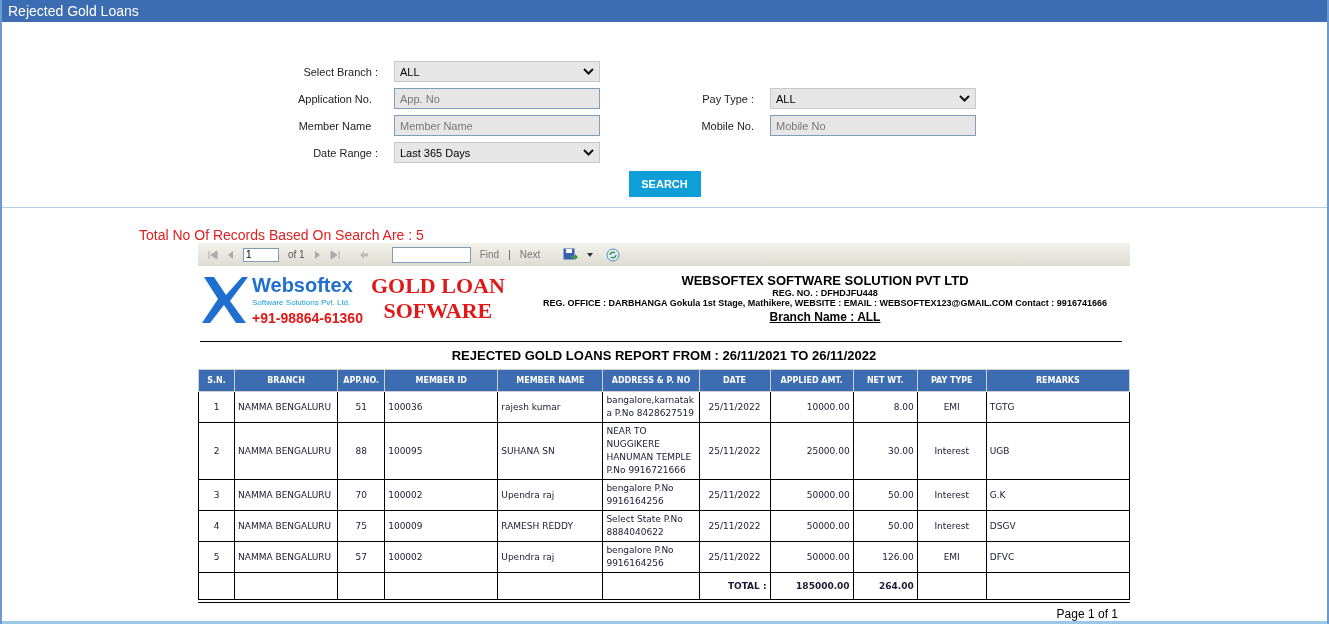 The image size is (1329, 624). What do you see at coordinates (530, 255) in the screenshot?
I see `next-link: Next` at bounding box center [530, 255].